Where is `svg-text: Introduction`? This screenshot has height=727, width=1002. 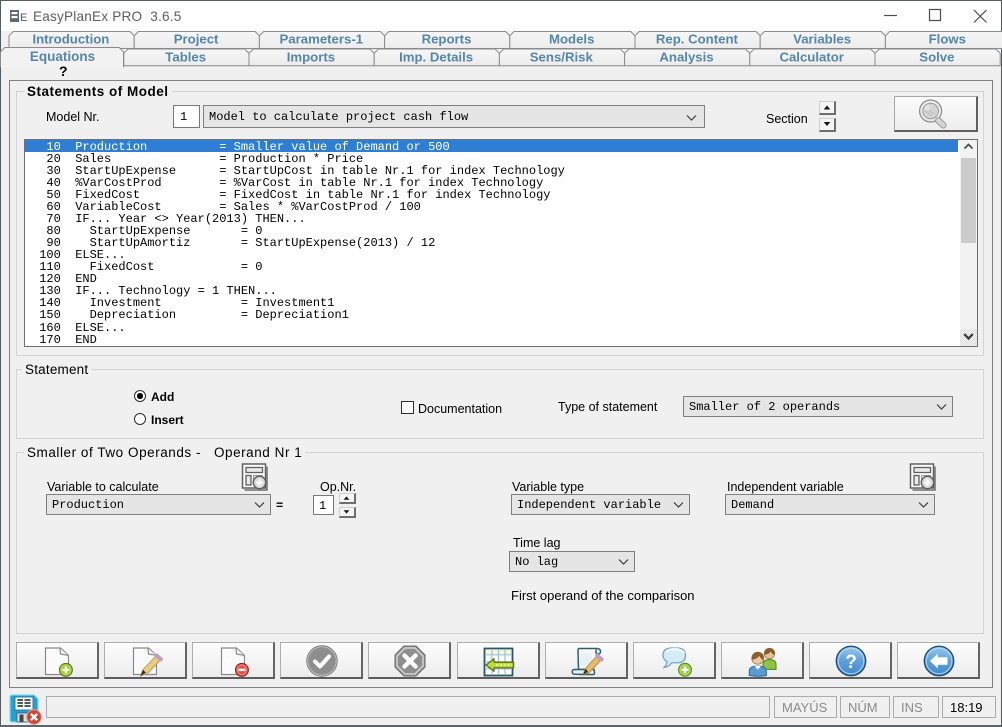 svg-text: Introduction is located at coordinates (70, 38).